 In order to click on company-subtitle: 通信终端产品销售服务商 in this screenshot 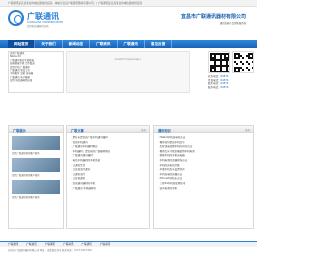, I will do `click(232, 23)`.